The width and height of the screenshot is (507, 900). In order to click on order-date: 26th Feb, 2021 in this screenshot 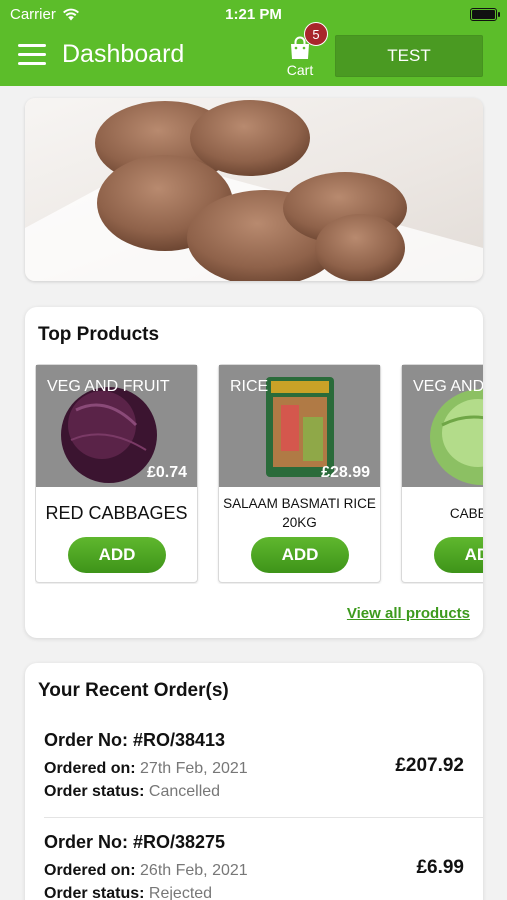, I will do `click(194, 870)`.